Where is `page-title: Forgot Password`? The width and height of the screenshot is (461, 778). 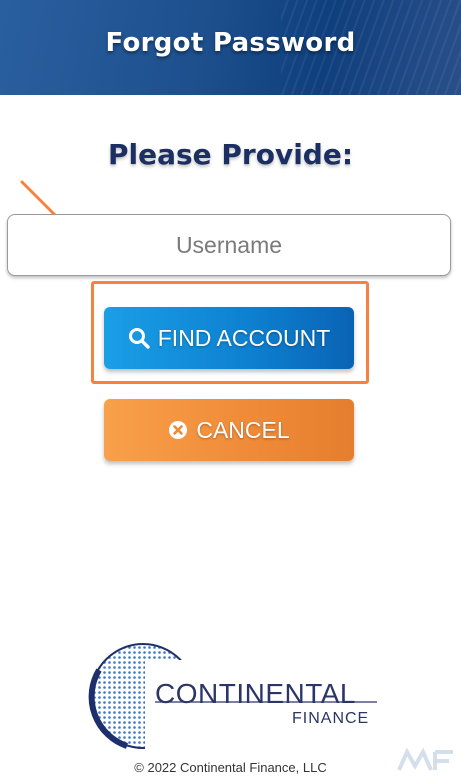
page-title: Forgot Password is located at coordinates (230, 43).